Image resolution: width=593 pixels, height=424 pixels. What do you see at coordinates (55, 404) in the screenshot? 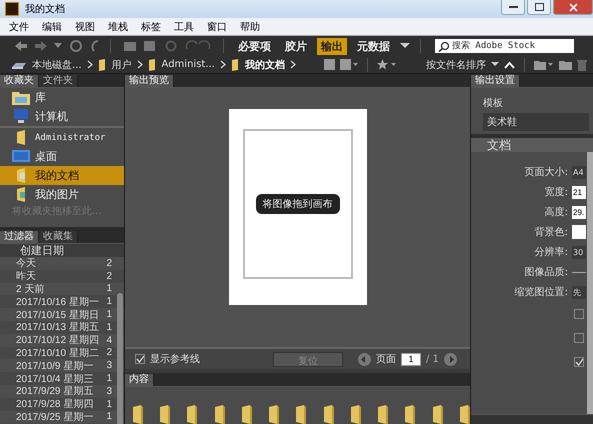
I see `filter-label: 2017/9/28 星期四` at bounding box center [55, 404].